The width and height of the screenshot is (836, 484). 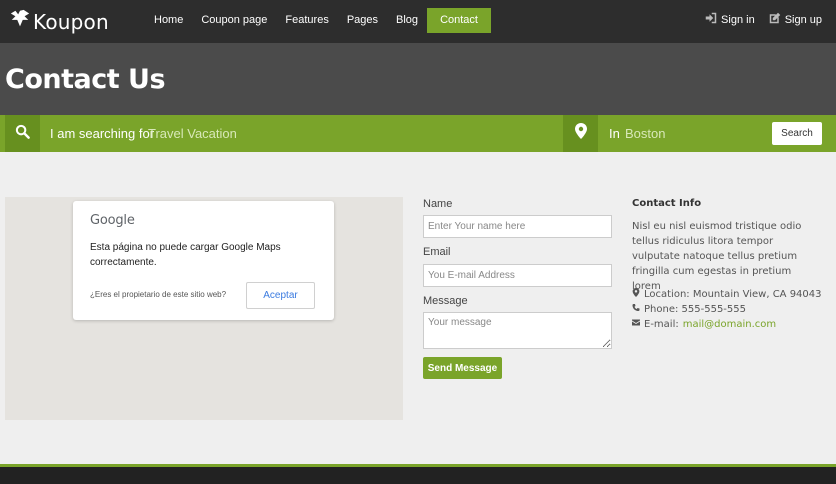 What do you see at coordinates (797, 133) in the screenshot?
I see `search-button: Search` at bounding box center [797, 133].